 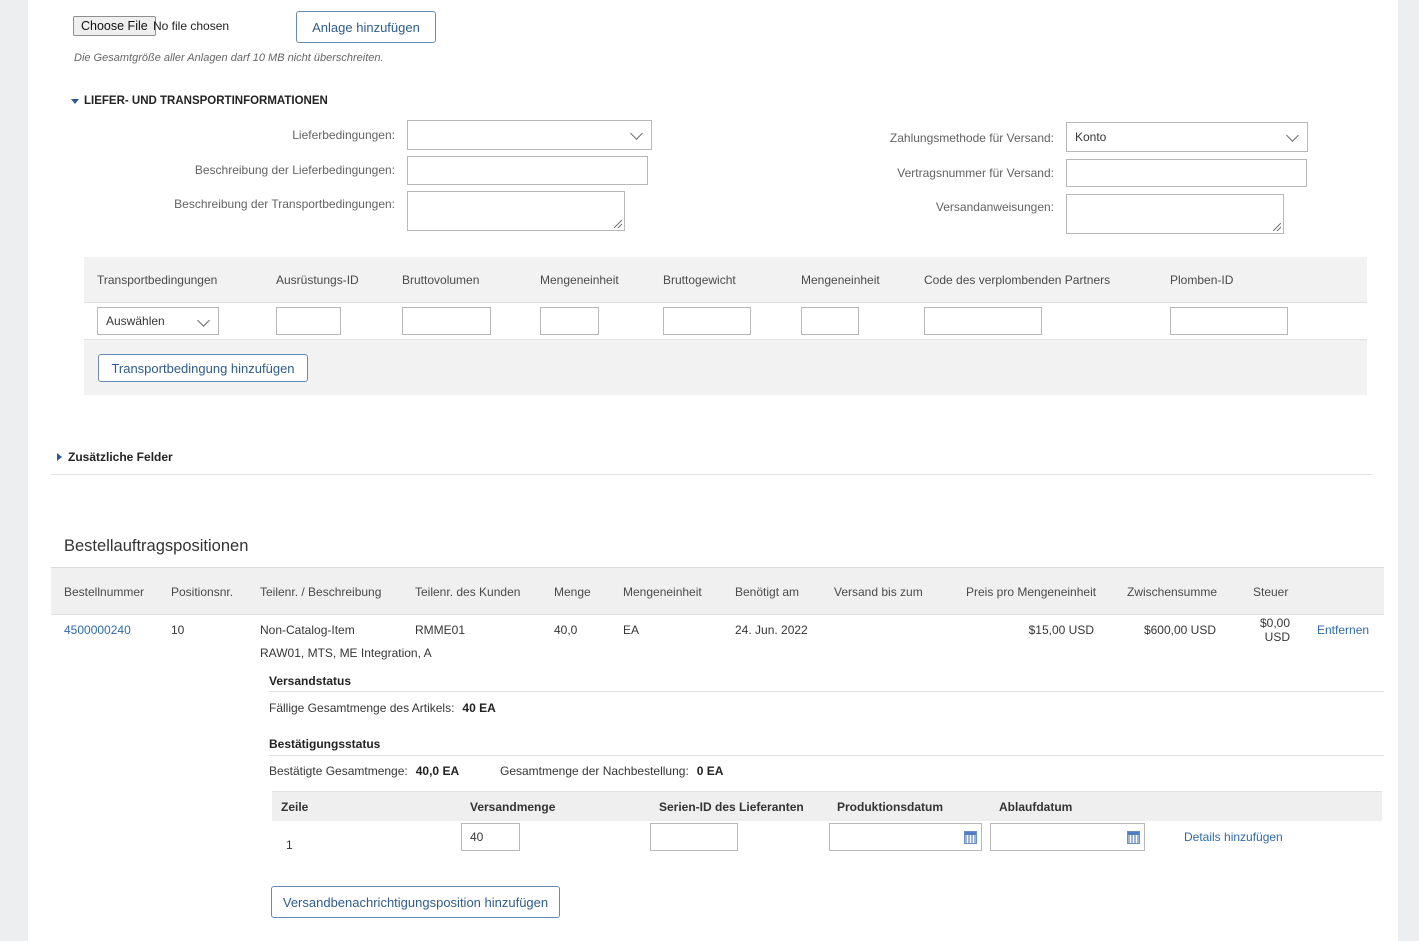 What do you see at coordinates (203, 368) in the screenshot?
I see `add-transport-terms-button: Transportbedingung hinzufügen` at bounding box center [203, 368].